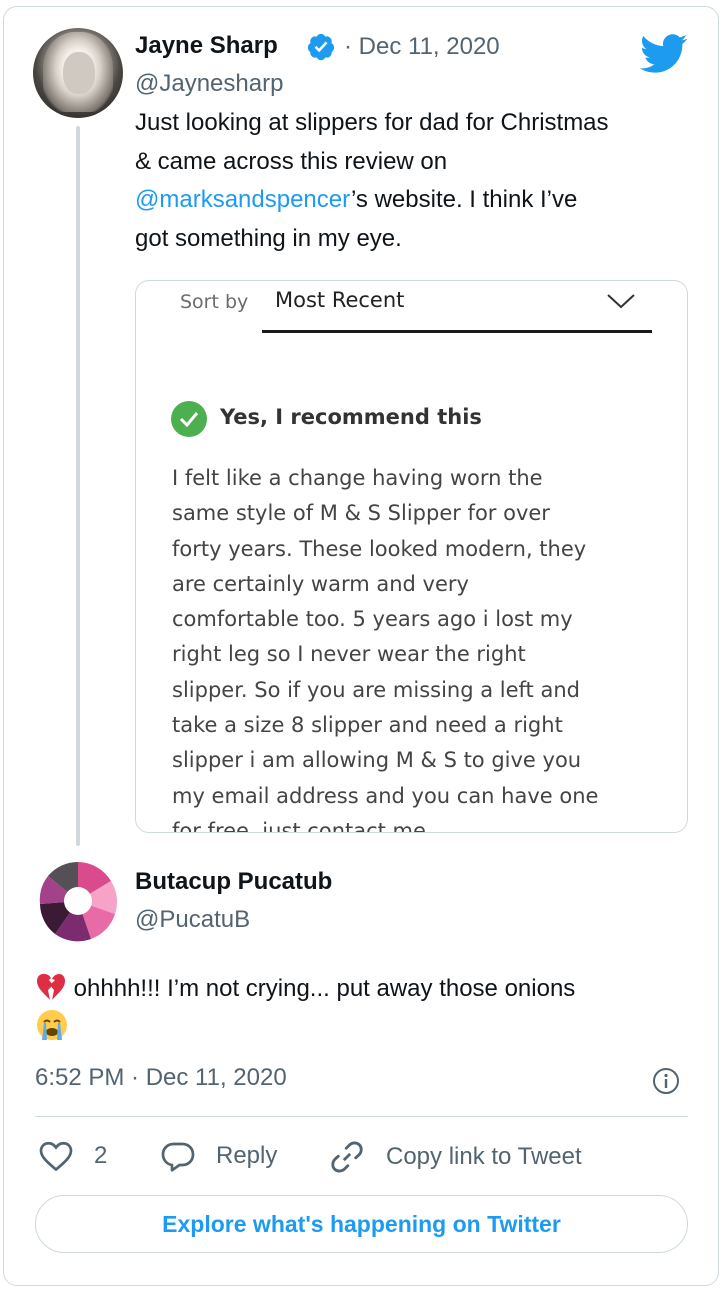 This screenshot has height=1291, width=724. Describe the element at coordinates (340, 300) in the screenshot. I see `sort-value: Most Recent` at that location.